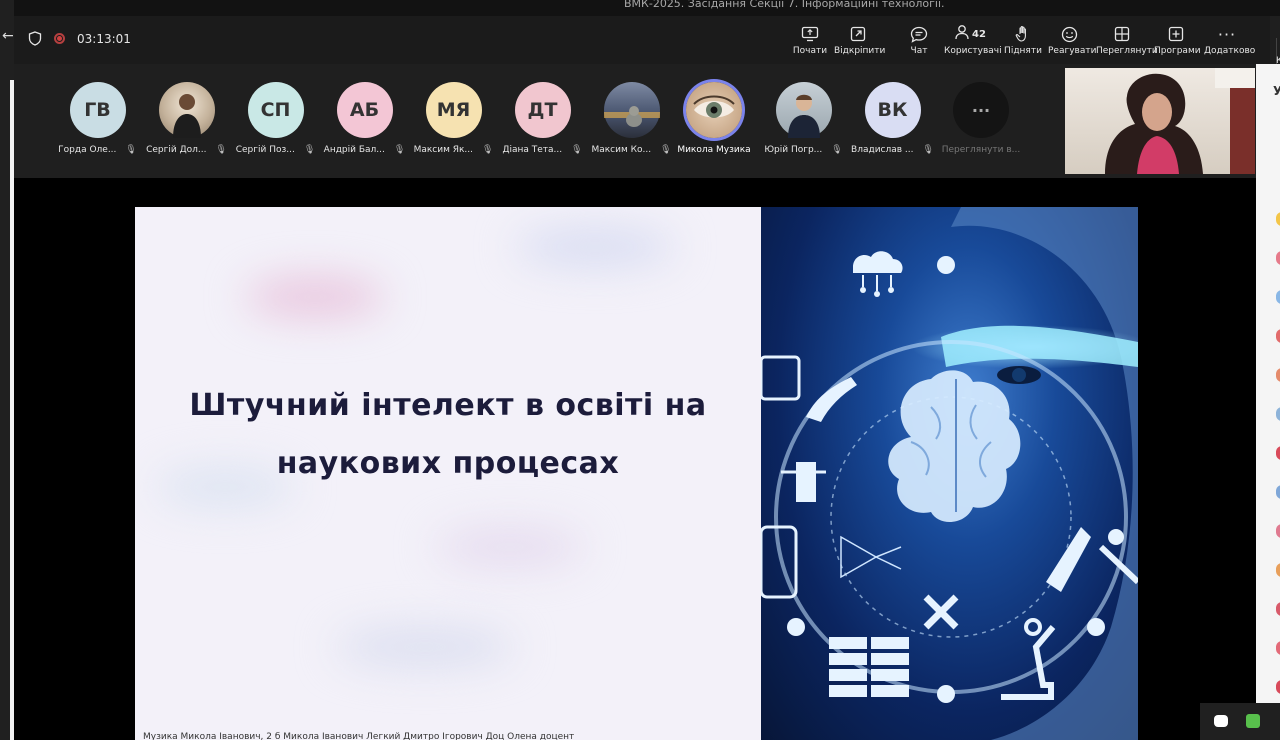 The image size is (1280, 740). I want to click on more-icon: ···, so click(1227, 34).